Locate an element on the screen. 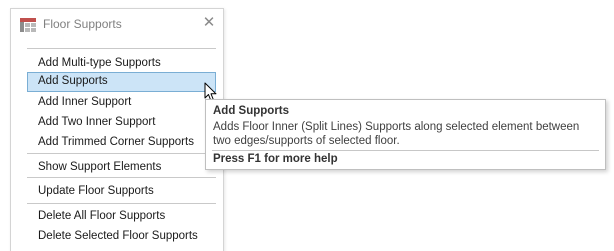 The image size is (614, 251). menu-item-add-inner-support: Add Inner Support is located at coordinates (121, 103).